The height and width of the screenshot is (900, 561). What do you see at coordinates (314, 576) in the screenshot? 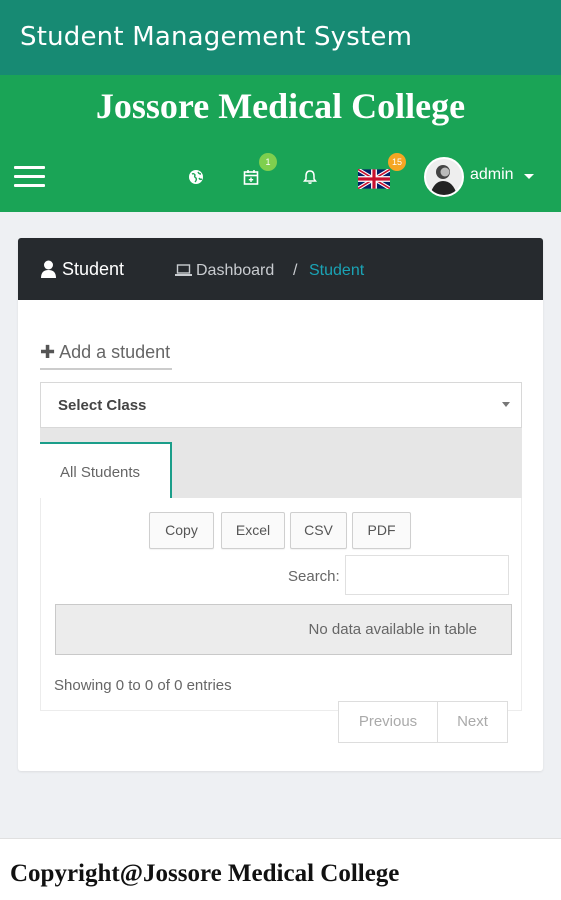
I see `search-label: Search:` at bounding box center [314, 576].